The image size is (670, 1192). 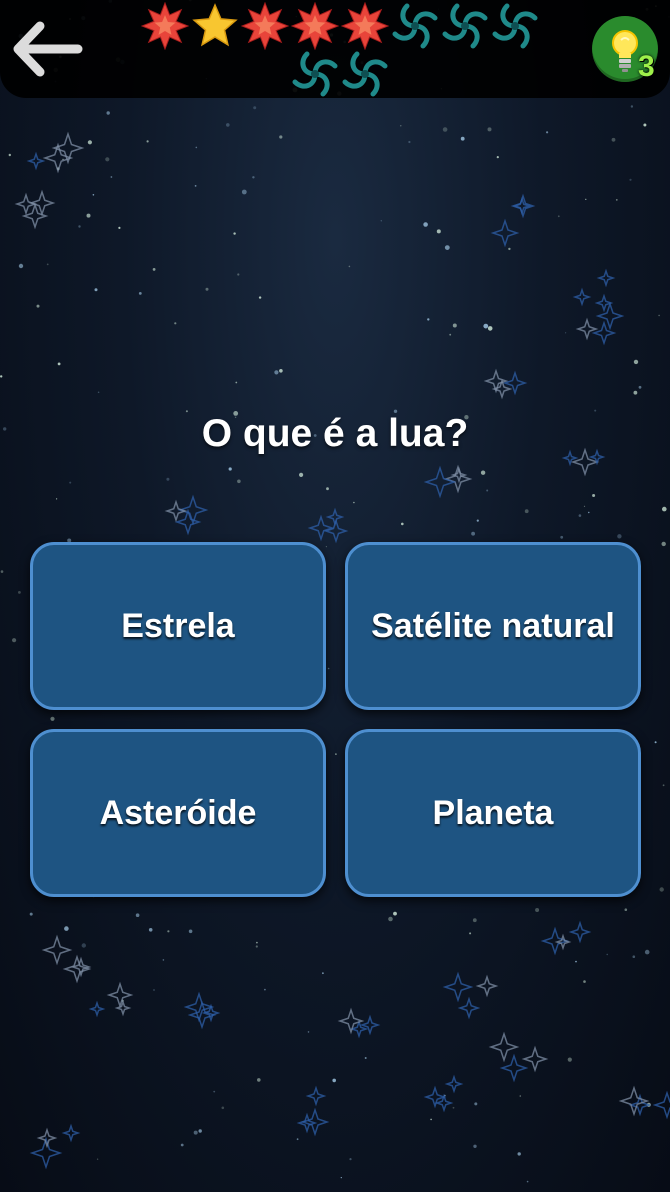 I want to click on answer-button-satelite-natural: Satélite natural, so click(x=493, y=626).